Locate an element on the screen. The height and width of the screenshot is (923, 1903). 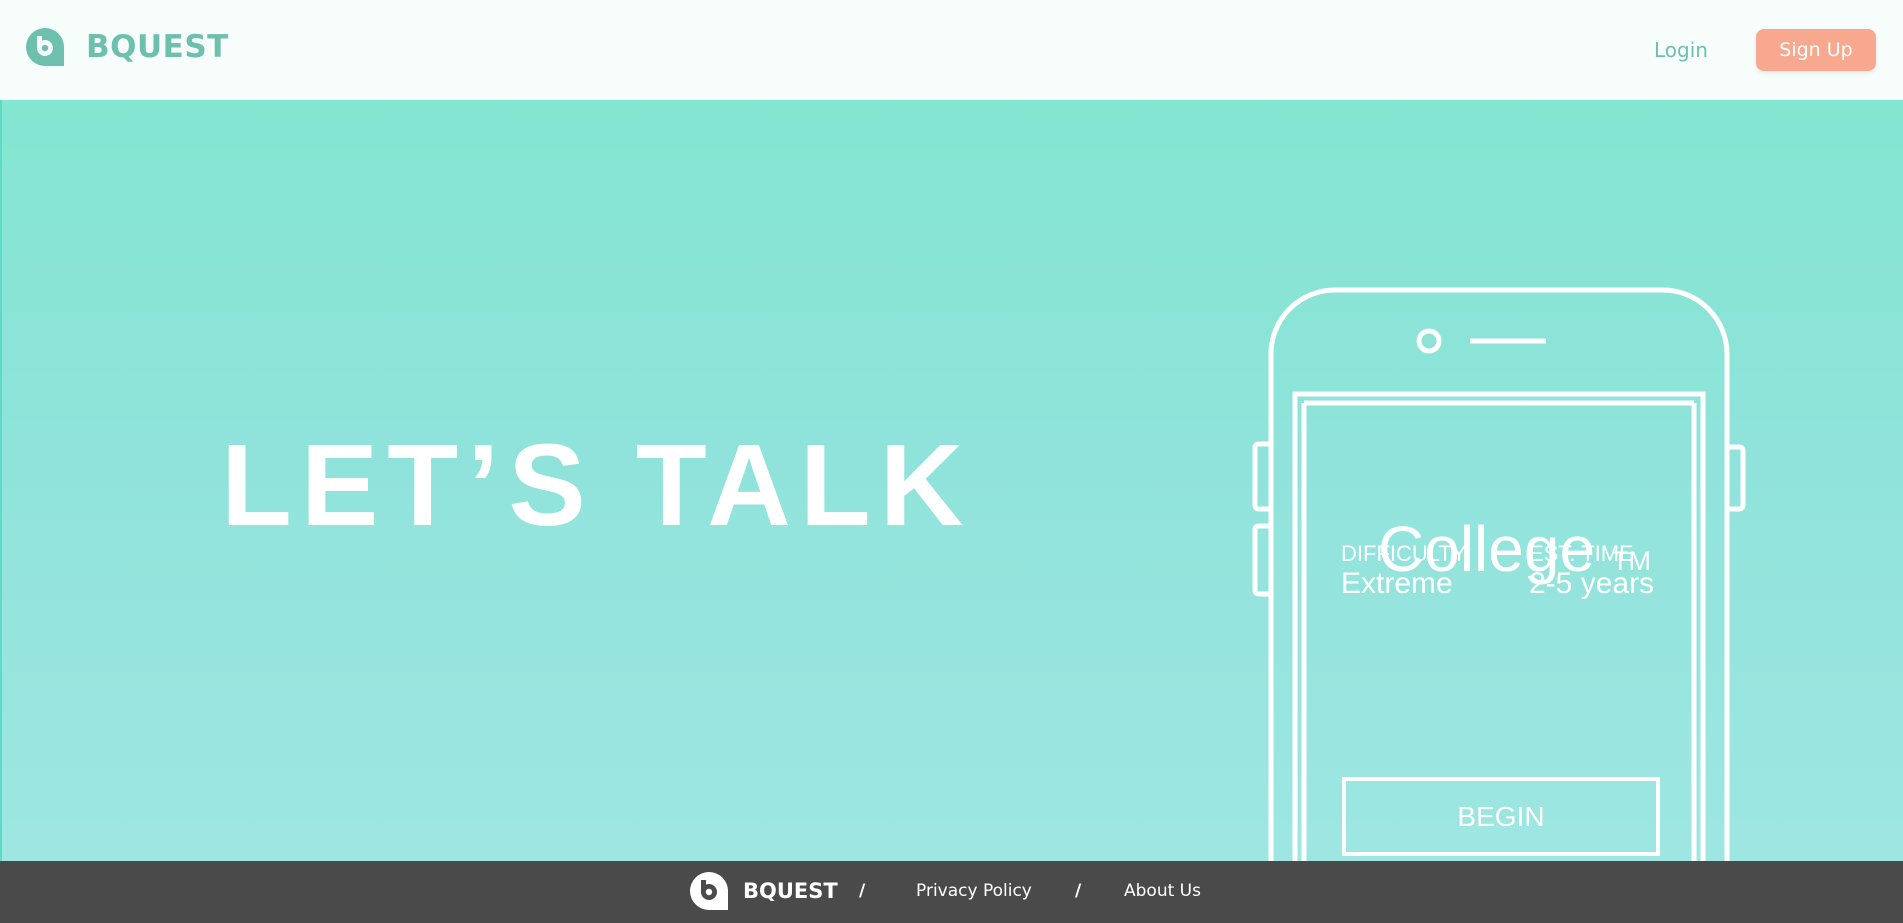
top-navbar: BQUEST Login Sign Up is located at coordinates (951, 50).